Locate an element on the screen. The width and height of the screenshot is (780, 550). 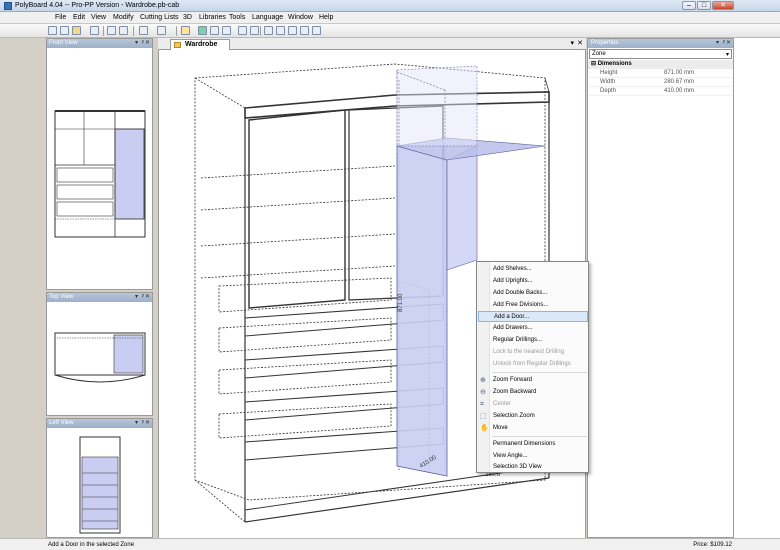
redo-icon is located at coordinates (161, 30).